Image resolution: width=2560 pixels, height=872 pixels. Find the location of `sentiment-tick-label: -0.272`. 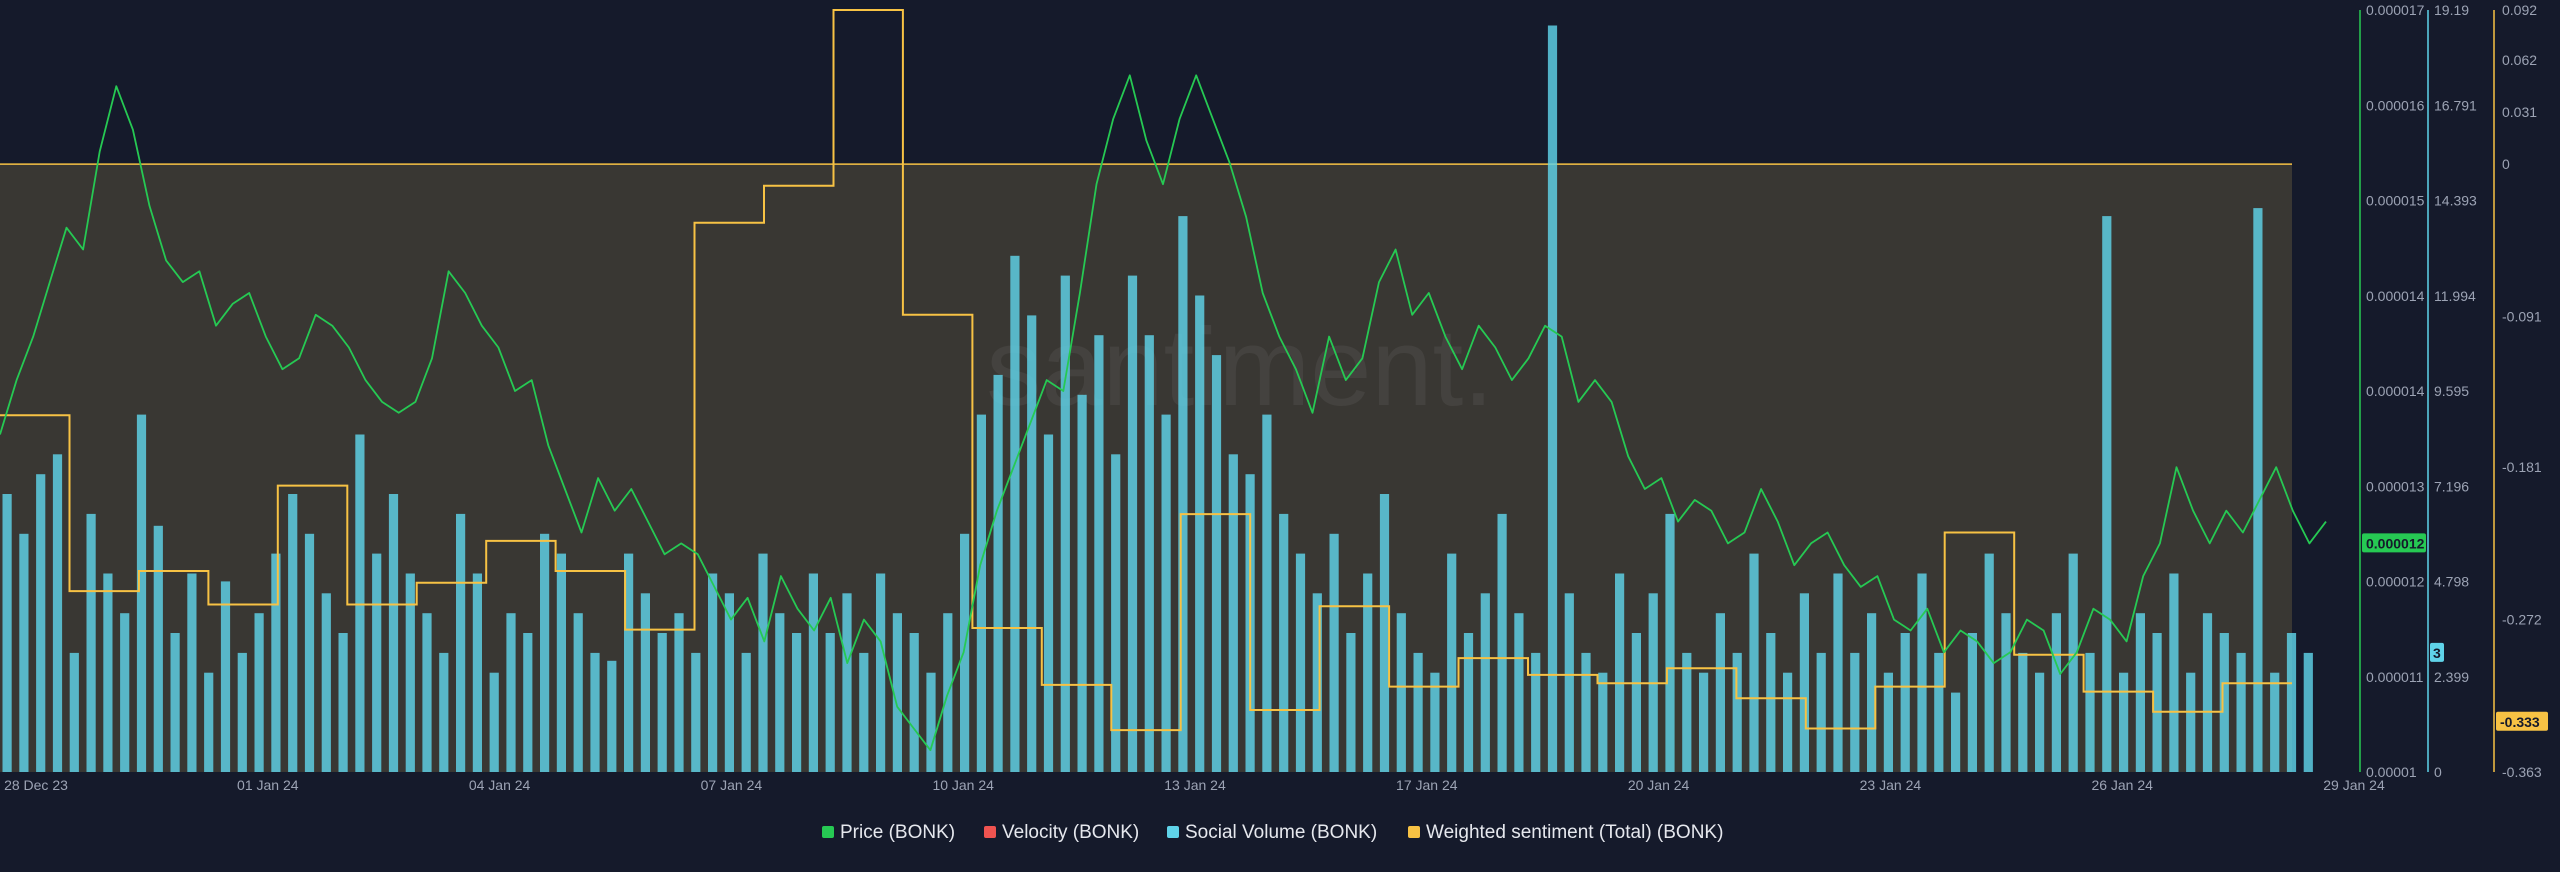

sentiment-tick-label: -0.272 is located at coordinates (2522, 620).